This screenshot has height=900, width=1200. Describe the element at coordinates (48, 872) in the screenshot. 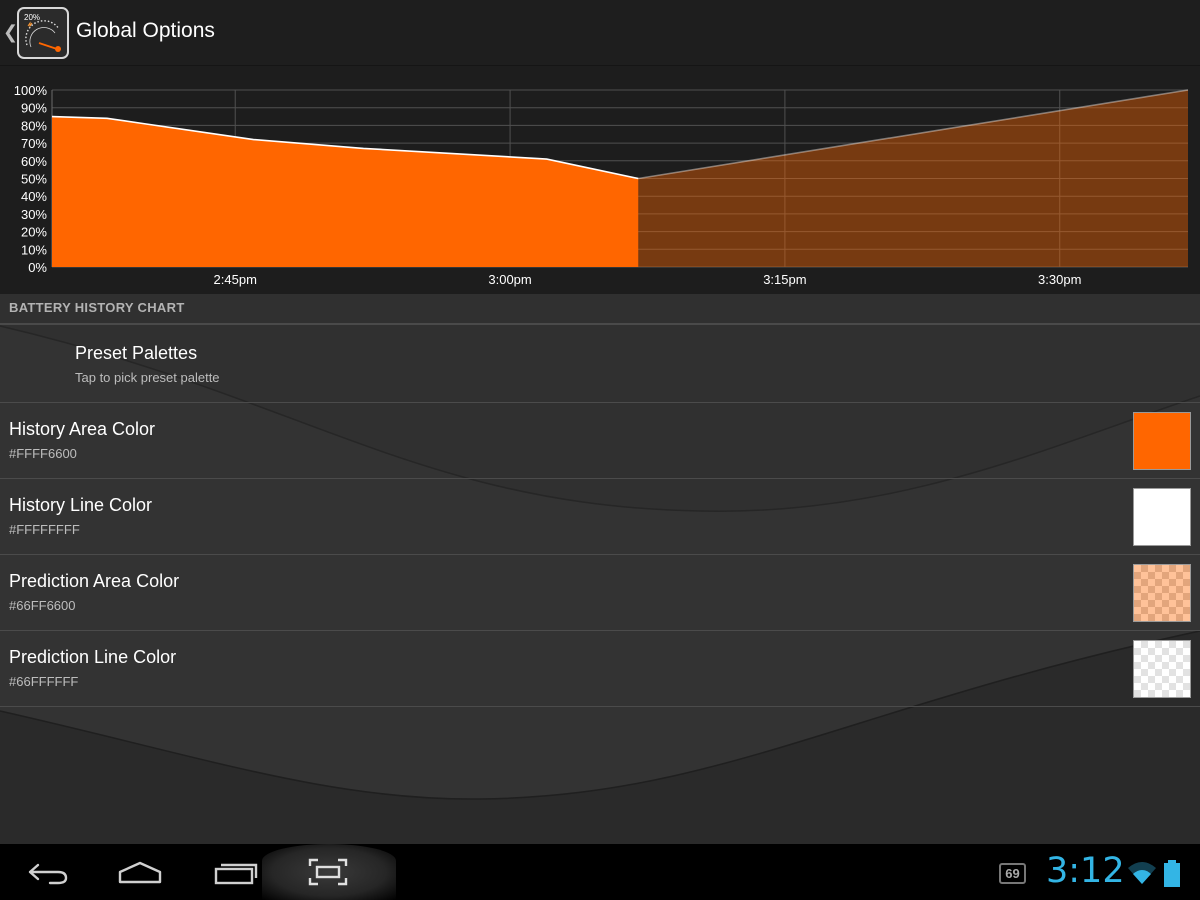

I see `back-arrow-icon` at that location.